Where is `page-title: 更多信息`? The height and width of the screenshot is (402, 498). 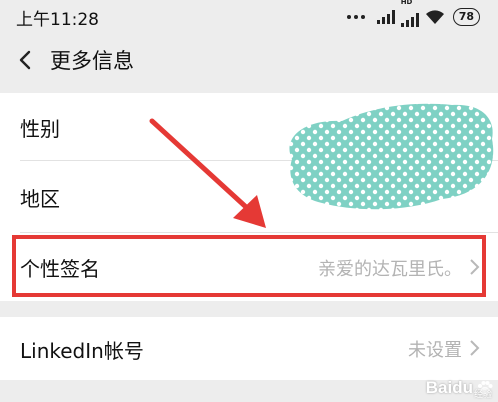
page-title: 更多信息 is located at coordinates (92, 61).